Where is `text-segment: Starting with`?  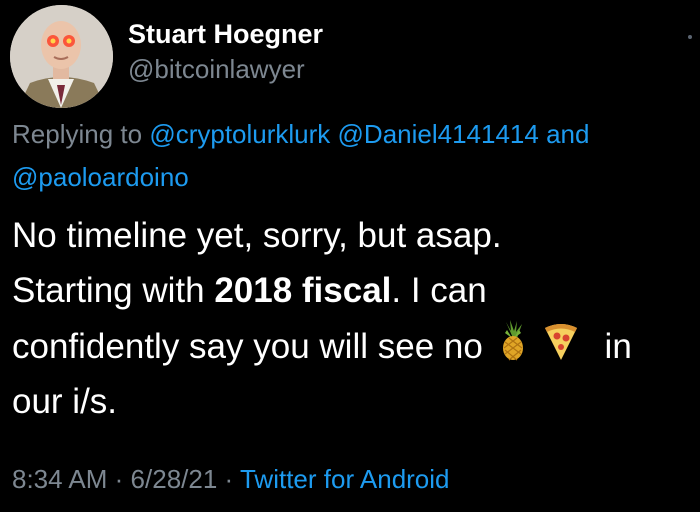 text-segment: Starting with is located at coordinates (113, 290).